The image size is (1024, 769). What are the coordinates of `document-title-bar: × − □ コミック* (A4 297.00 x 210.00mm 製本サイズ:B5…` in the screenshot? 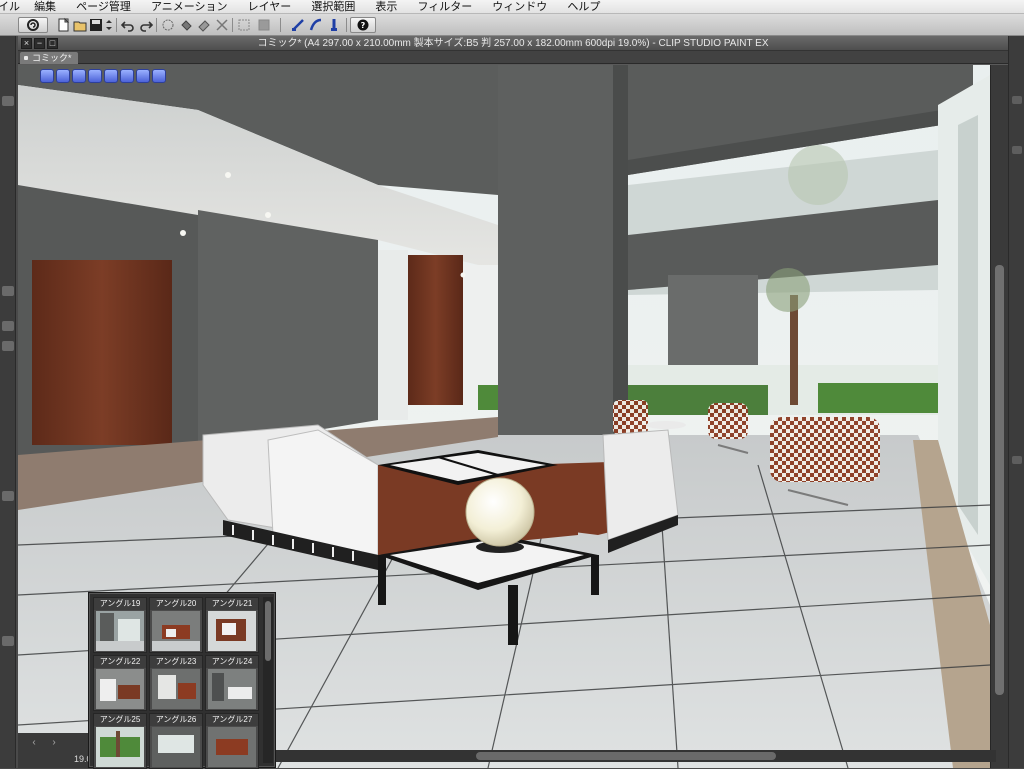 It's located at (513, 43).